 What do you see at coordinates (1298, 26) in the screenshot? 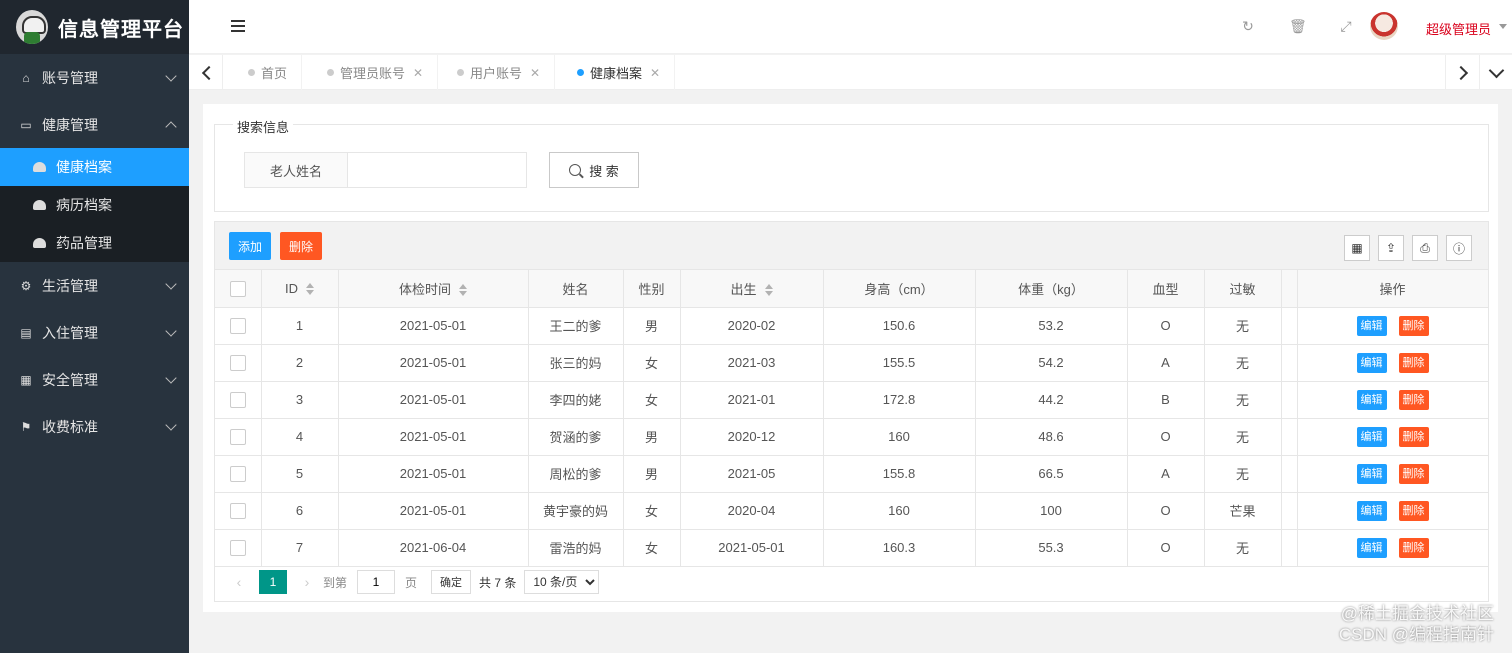
I see `trash-icon: 🗑` at bounding box center [1298, 26].